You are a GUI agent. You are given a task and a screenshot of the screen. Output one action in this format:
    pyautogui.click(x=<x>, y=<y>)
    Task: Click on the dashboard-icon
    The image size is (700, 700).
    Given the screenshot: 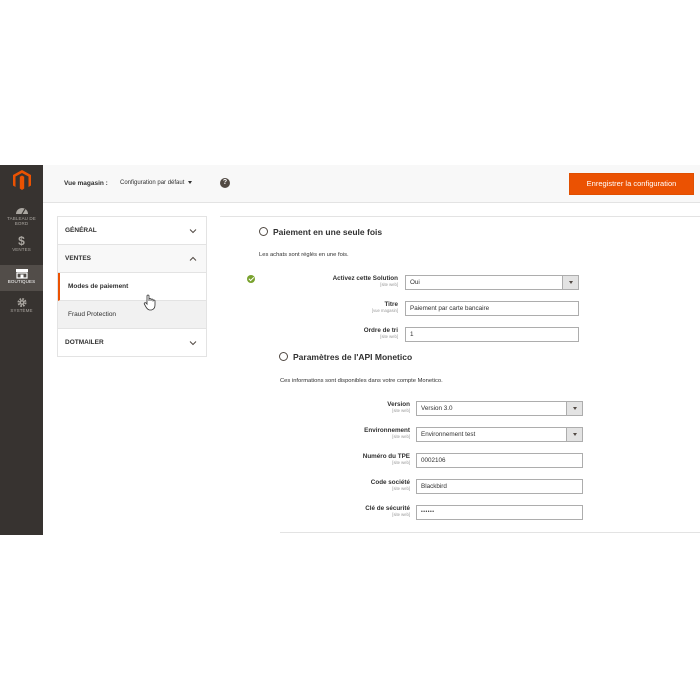 What is the action you would take?
    pyautogui.click(x=21, y=211)
    